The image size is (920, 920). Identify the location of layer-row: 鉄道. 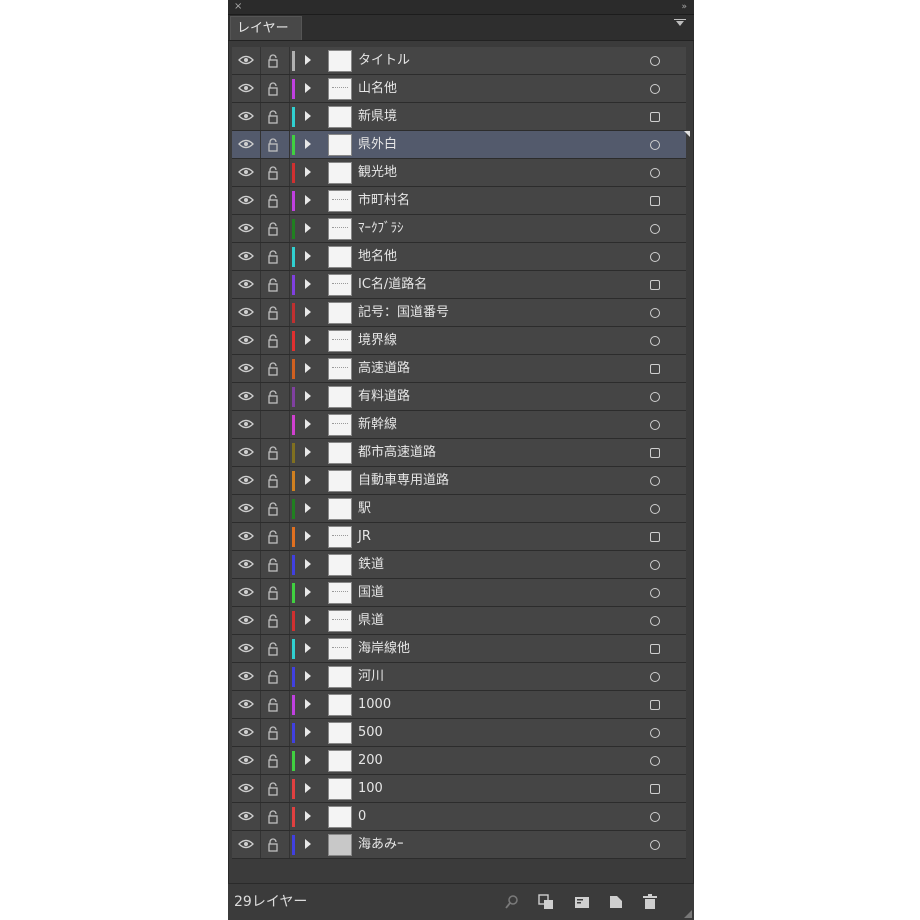
(459, 565).